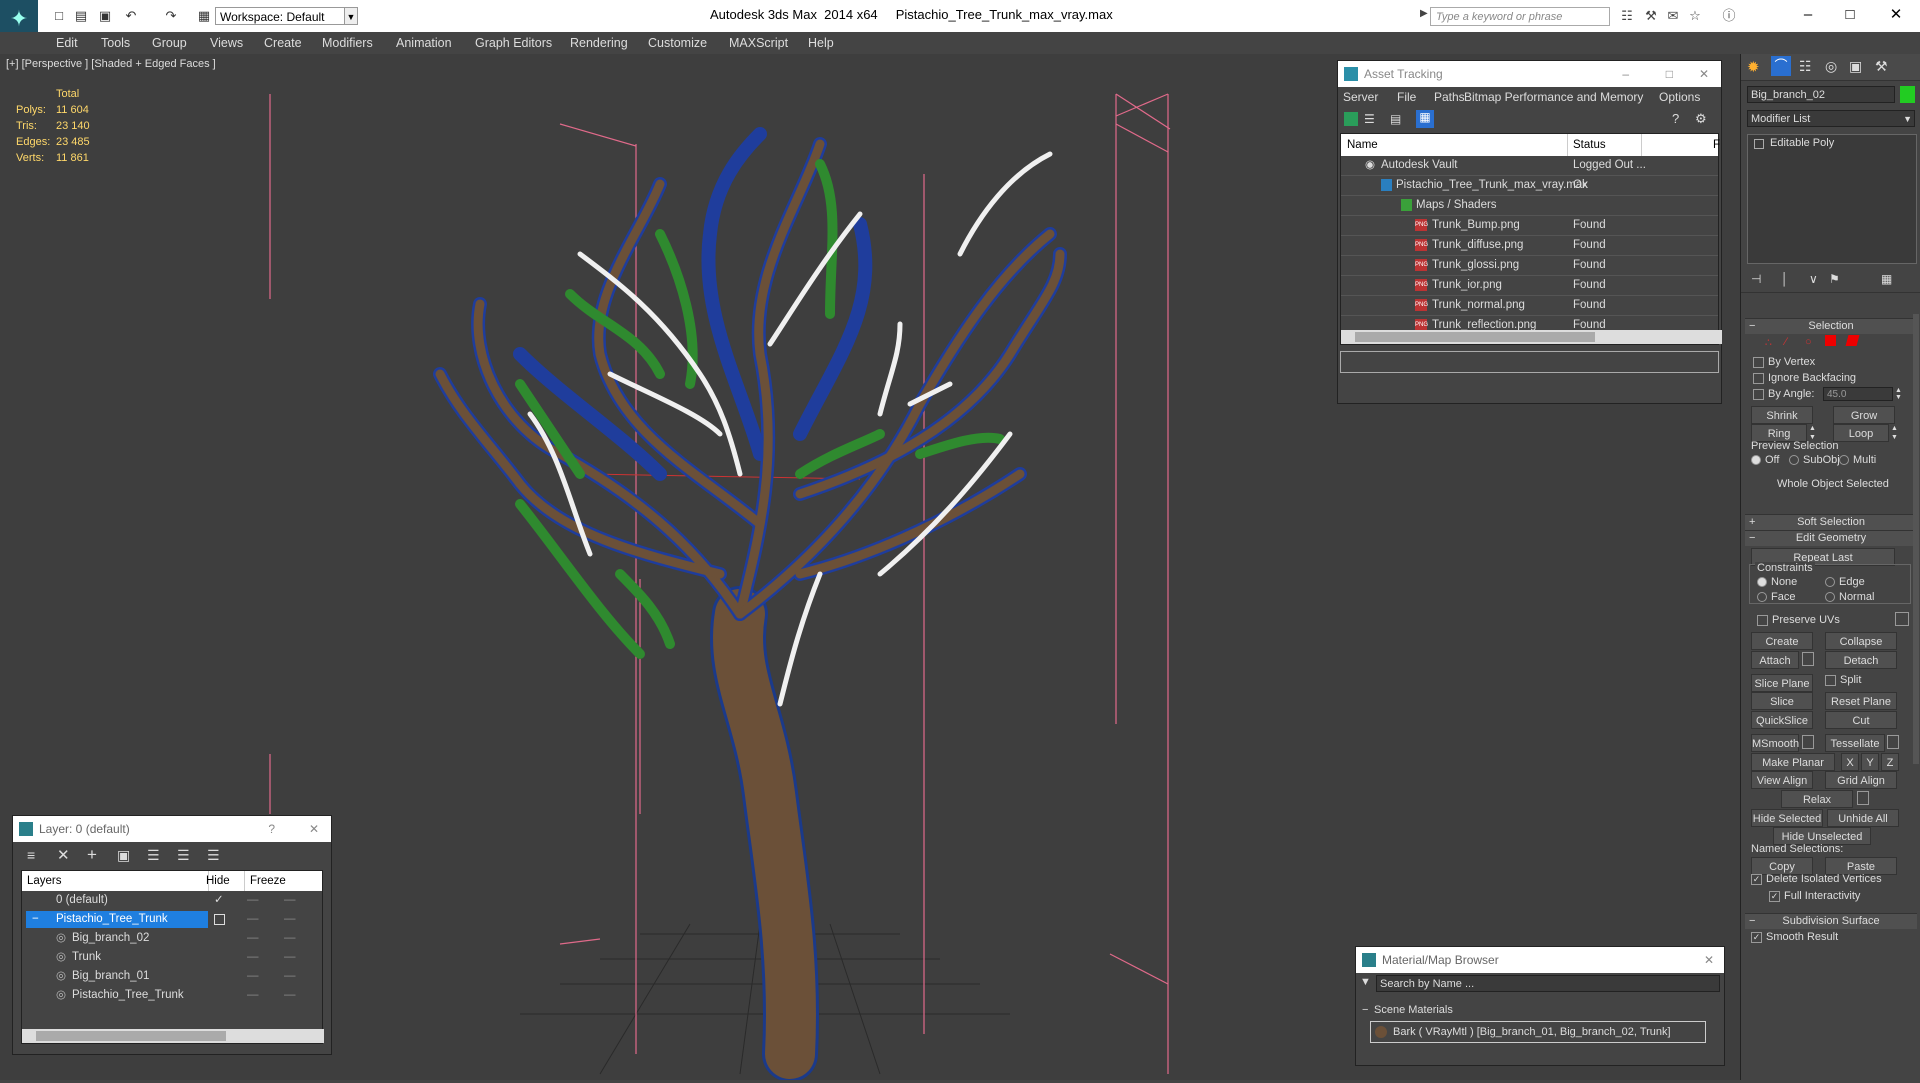  Describe the element at coordinates (1529, 286) in the screenshot. I see `table-row: PNG Trunk_ior.png Found` at that location.